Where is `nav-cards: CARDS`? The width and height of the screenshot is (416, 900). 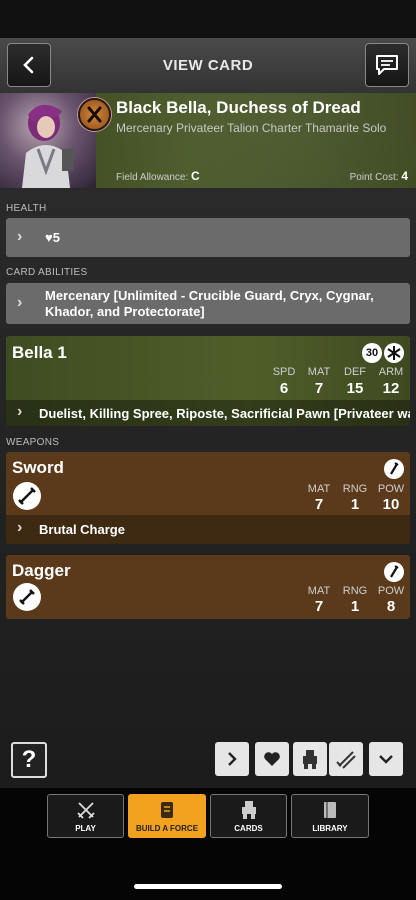 nav-cards: CARDS is located at coordinates (248, 816).